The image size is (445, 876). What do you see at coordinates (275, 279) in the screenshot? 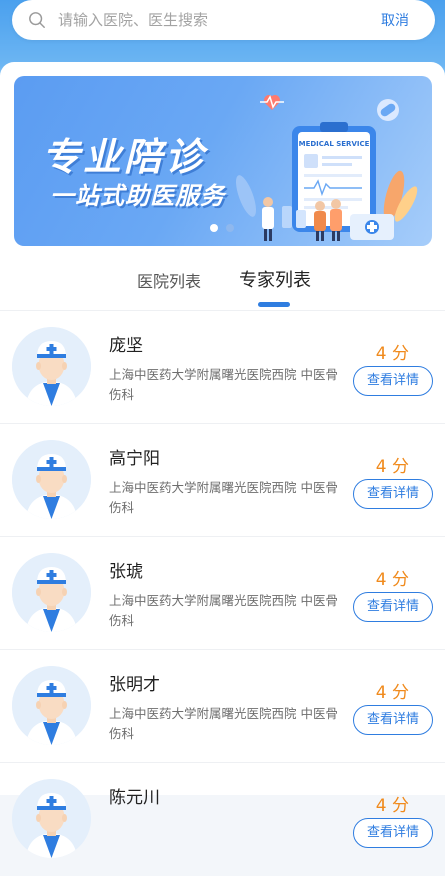
I see `tab-expert-list: 专家列表` at bounding box center [275, 279].